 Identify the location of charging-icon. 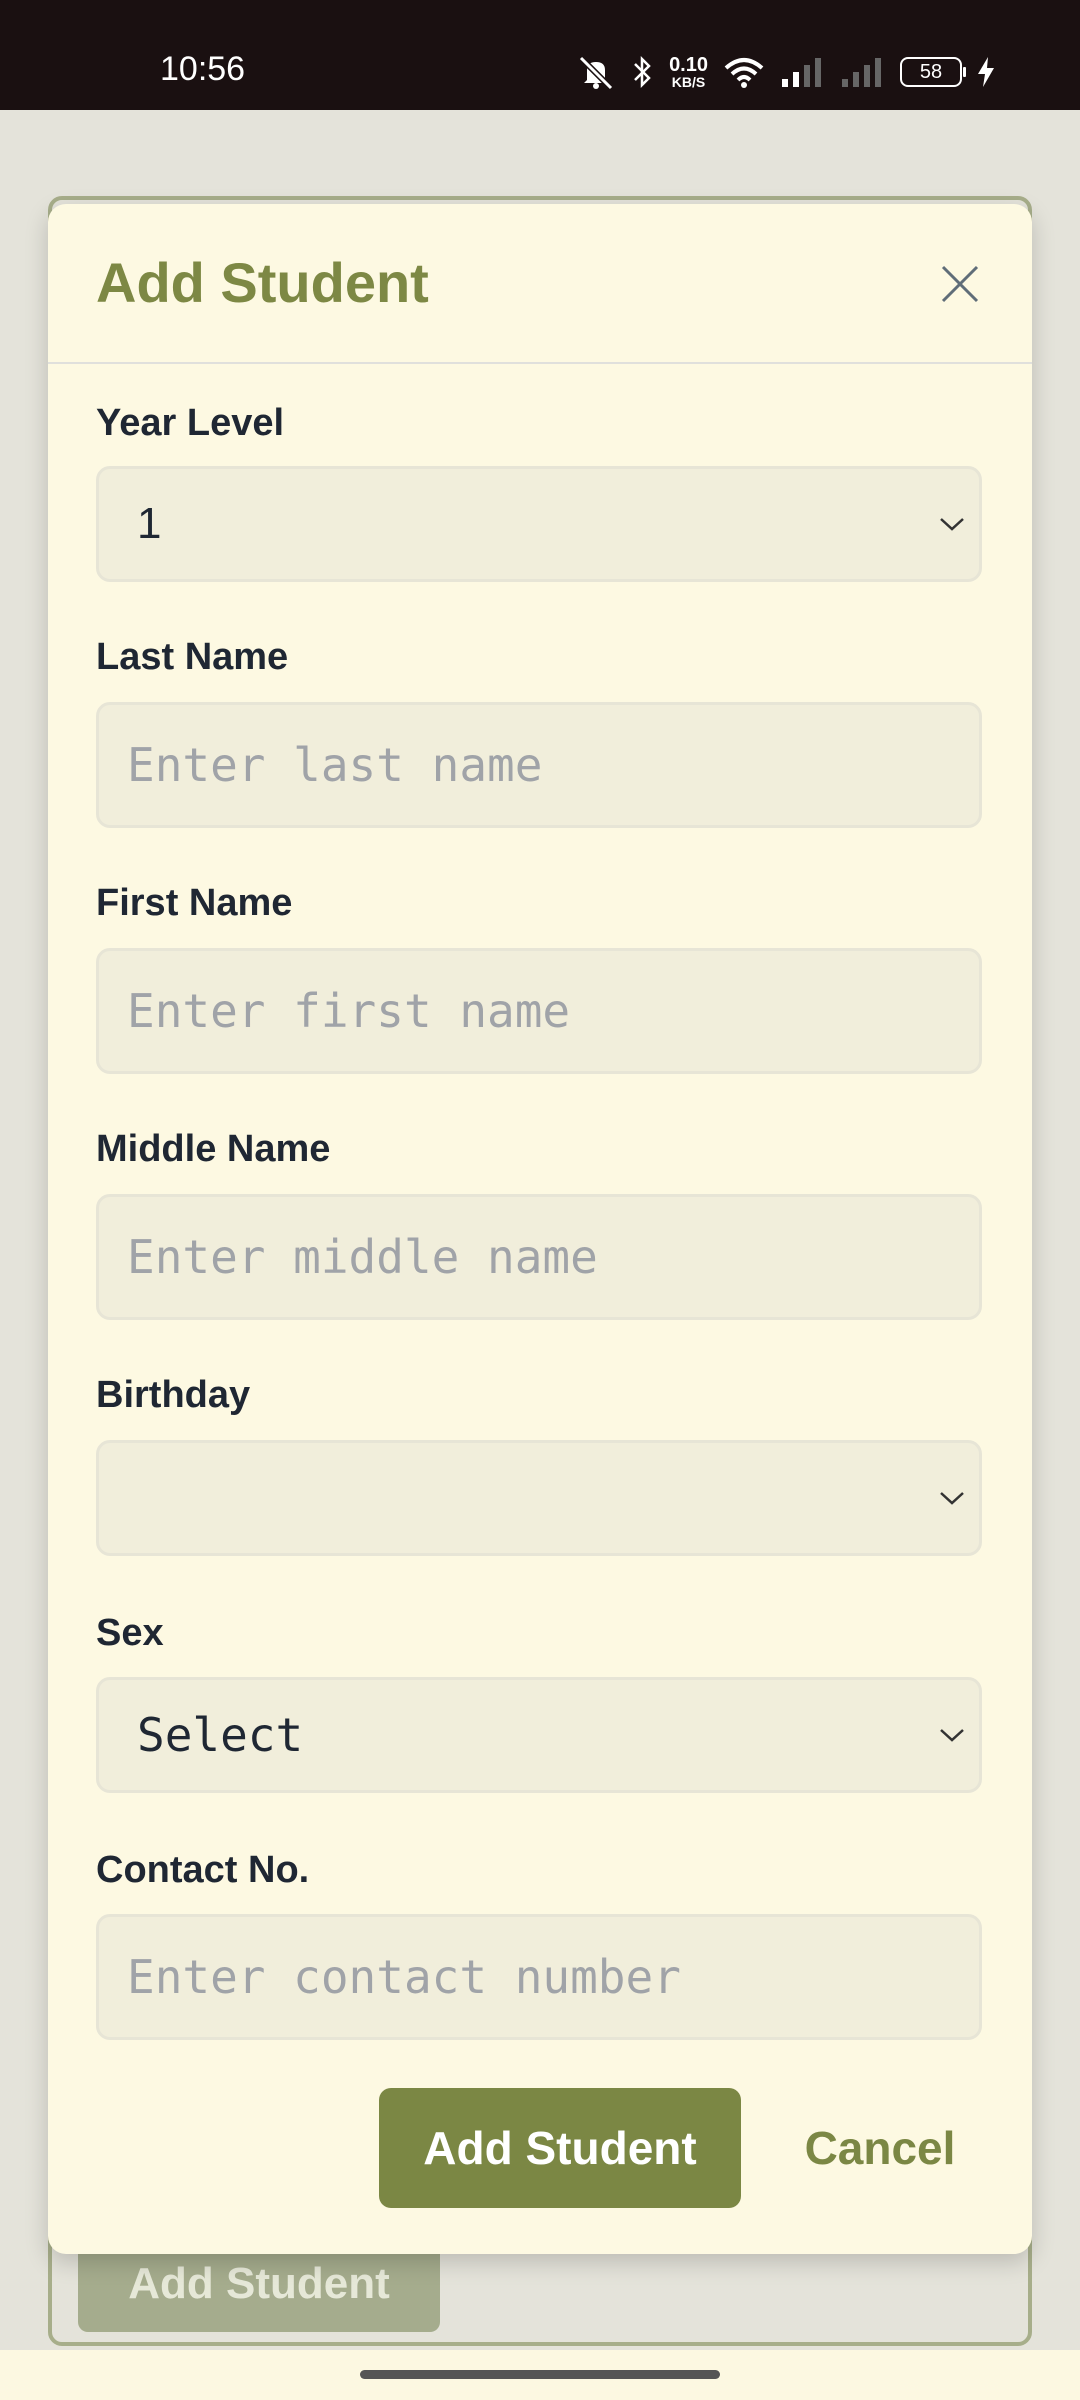
(986, 72).